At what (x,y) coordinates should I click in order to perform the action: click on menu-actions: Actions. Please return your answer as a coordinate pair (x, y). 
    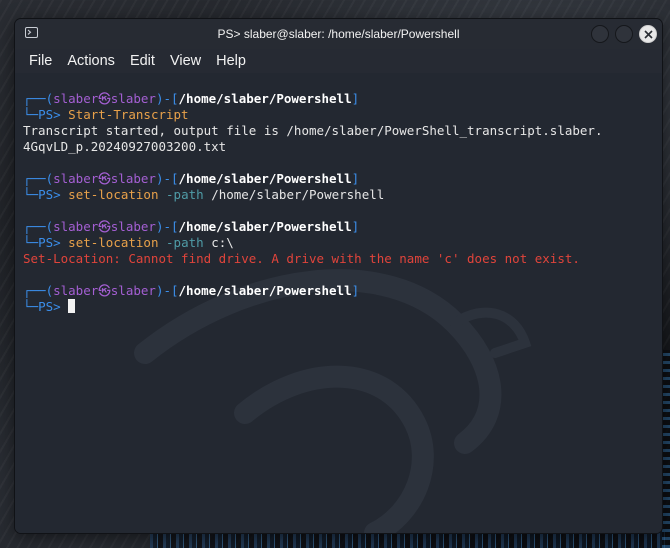
    Looking at the image, I should click on (91, 61).